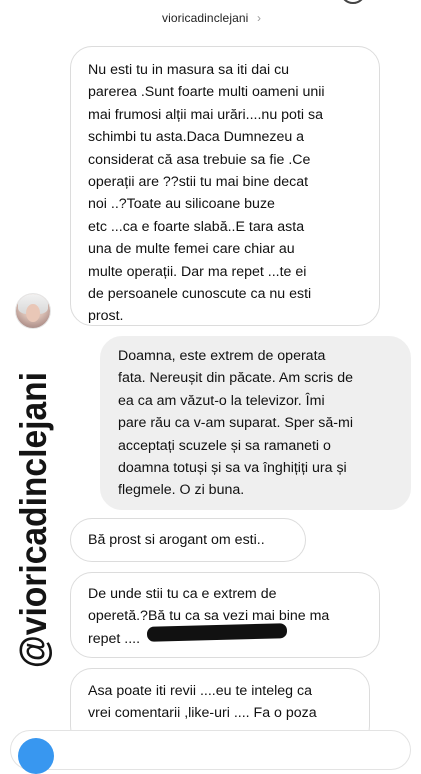  Describe the element at coordinates (181, 204) in the screenshot. I see `message-line: noi ..?Toate au silicoane buze` at that location.